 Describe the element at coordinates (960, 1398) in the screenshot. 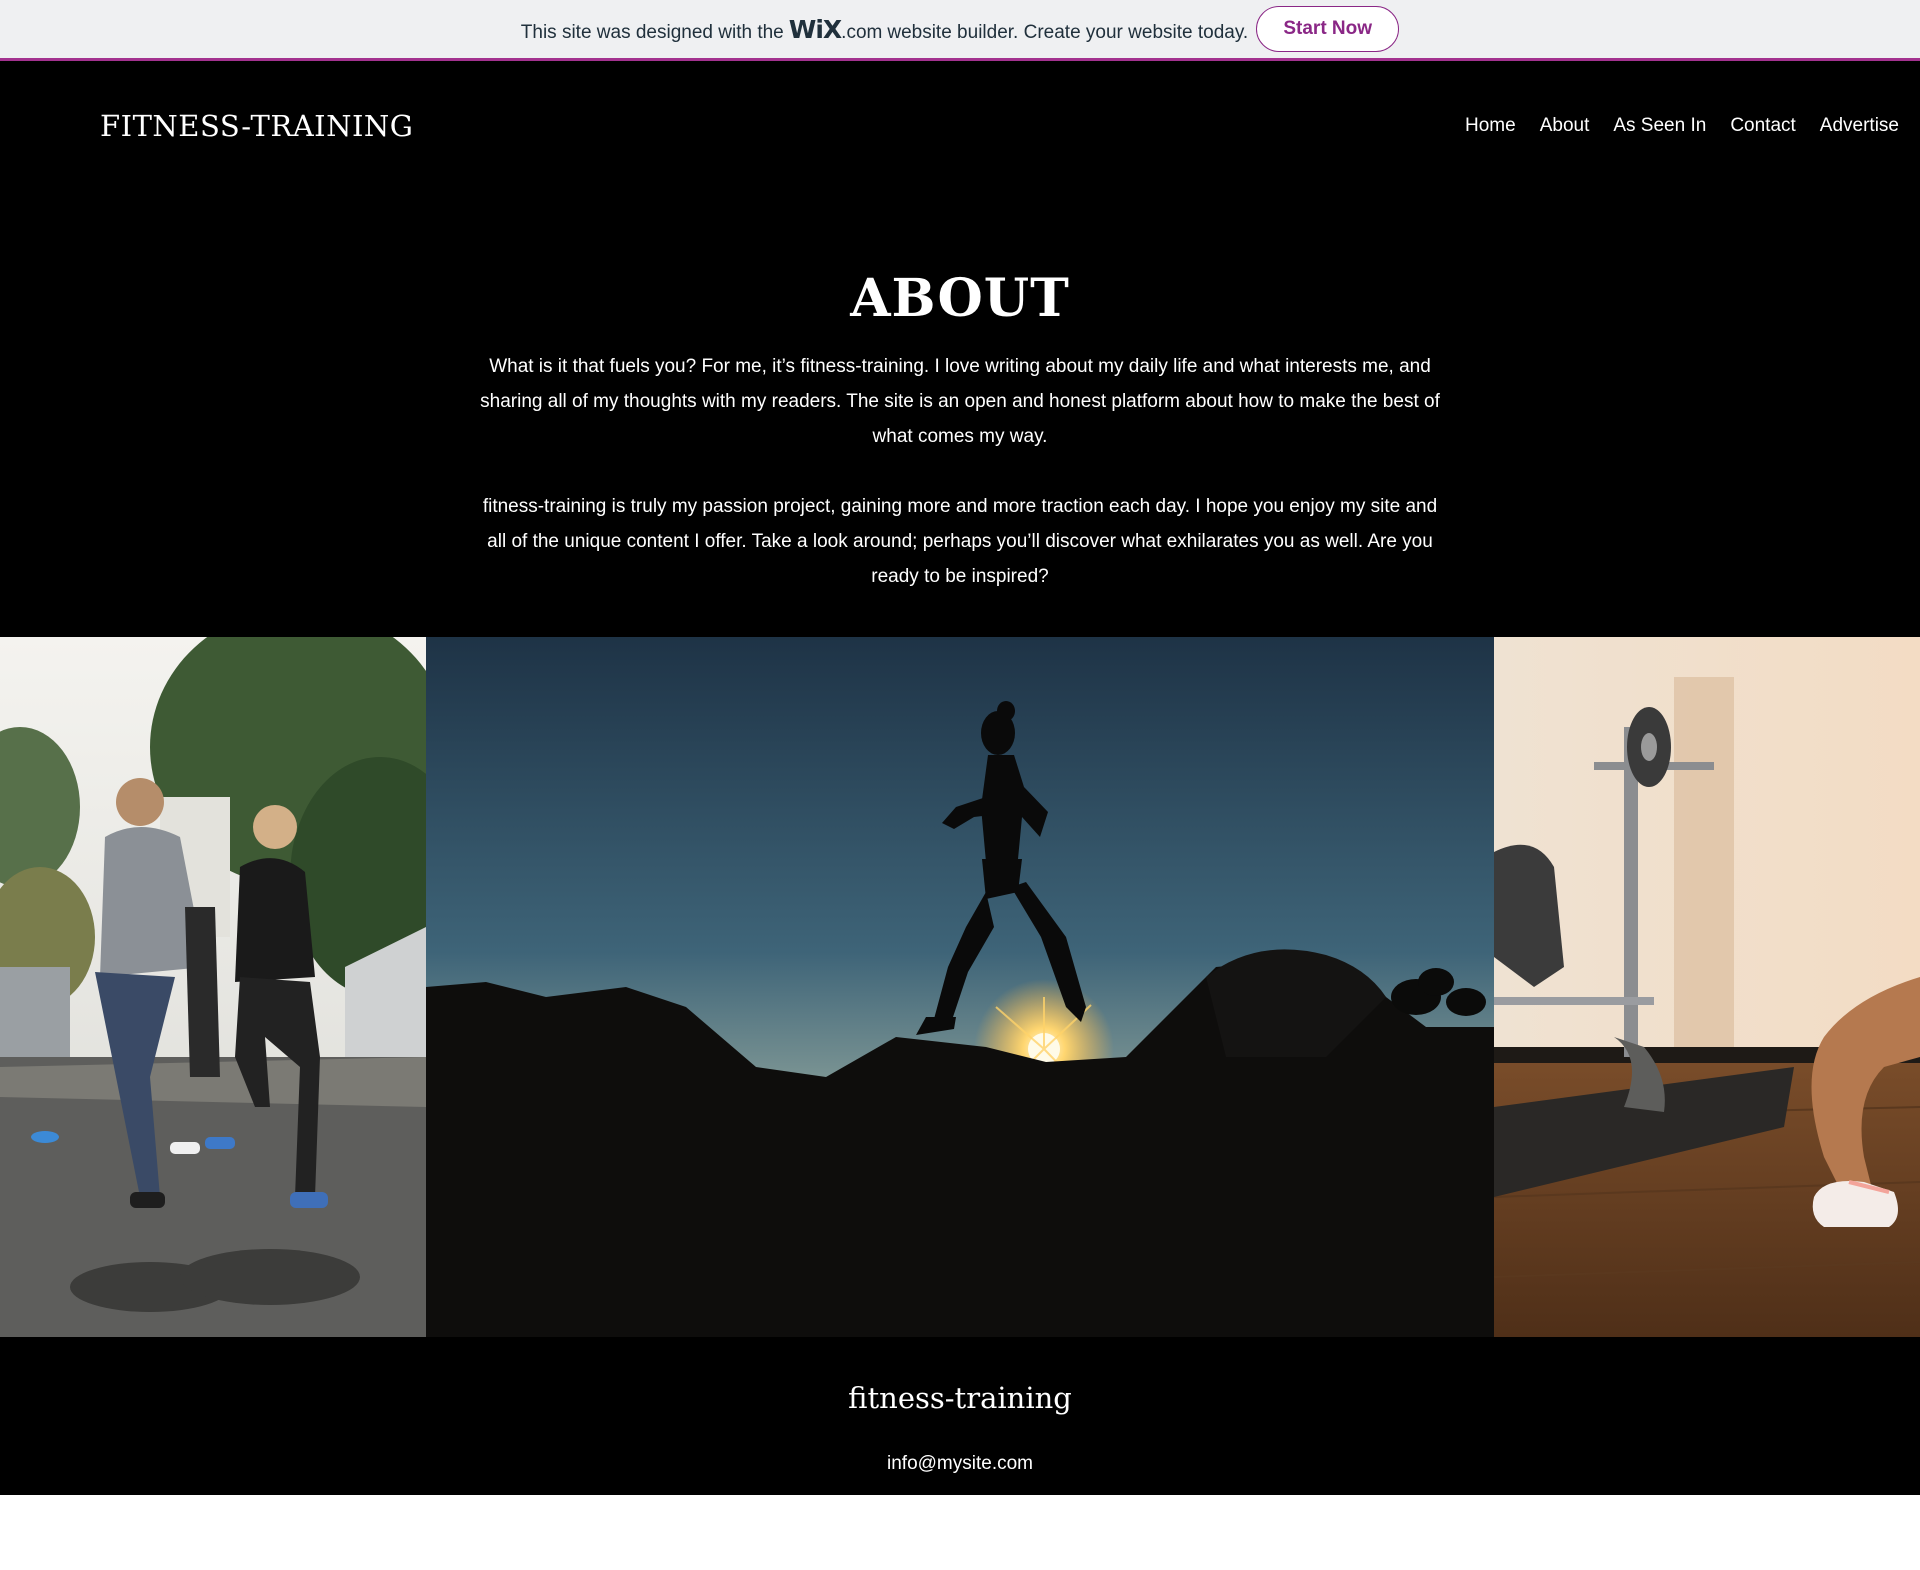

I see `footer-site-name: fitness-training` at that location.